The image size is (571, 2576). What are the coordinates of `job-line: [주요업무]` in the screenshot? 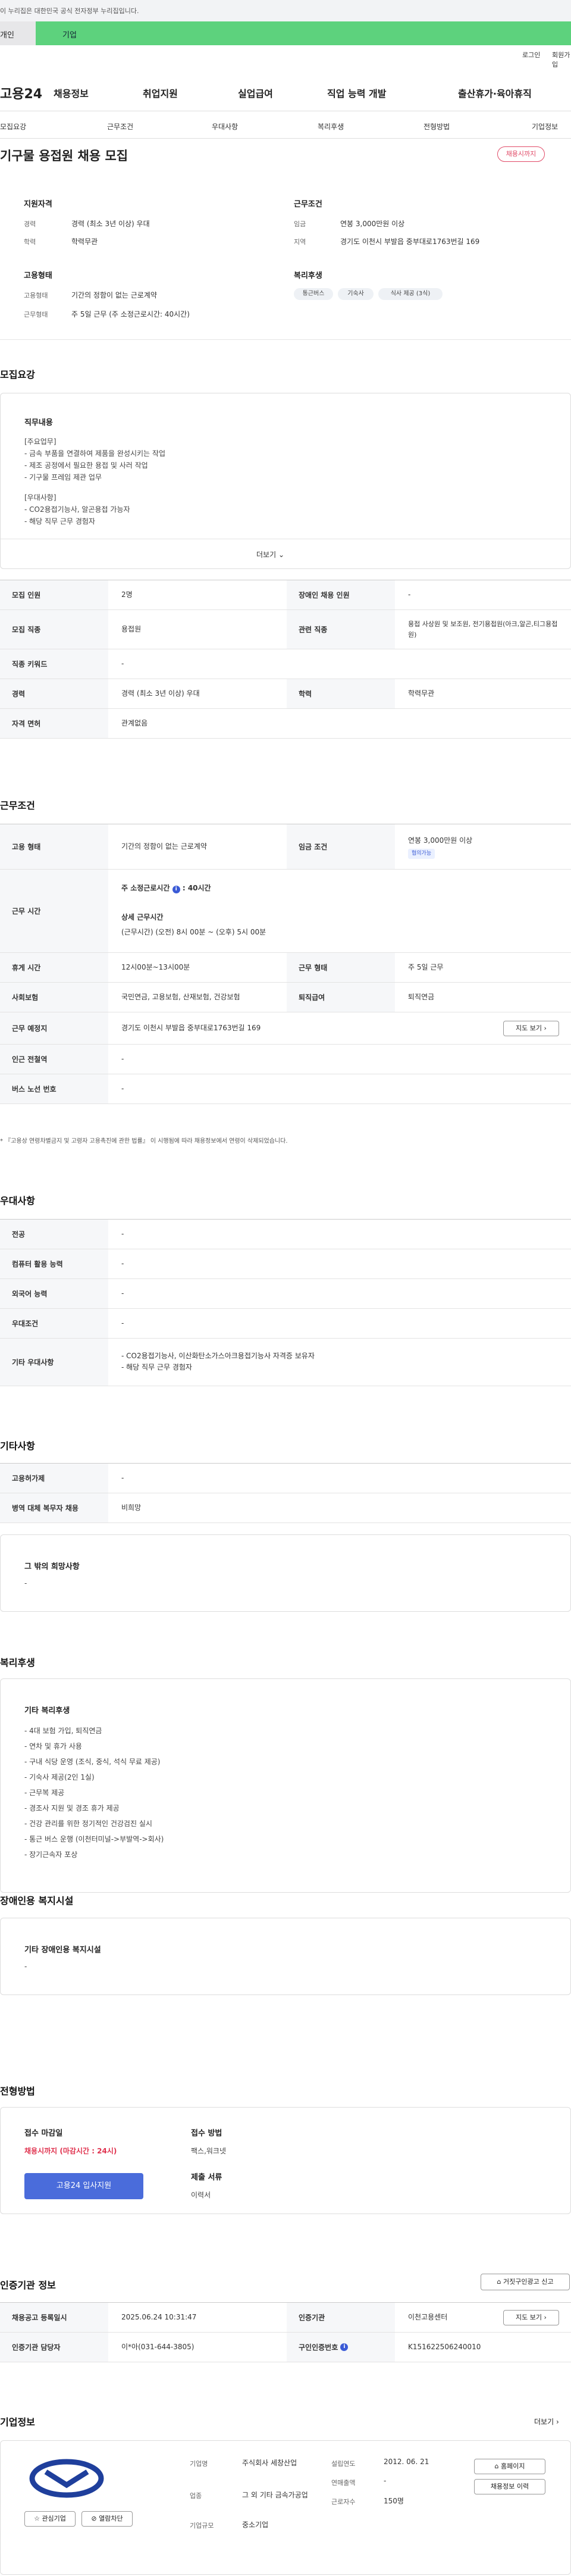 It's located at (40, 441).